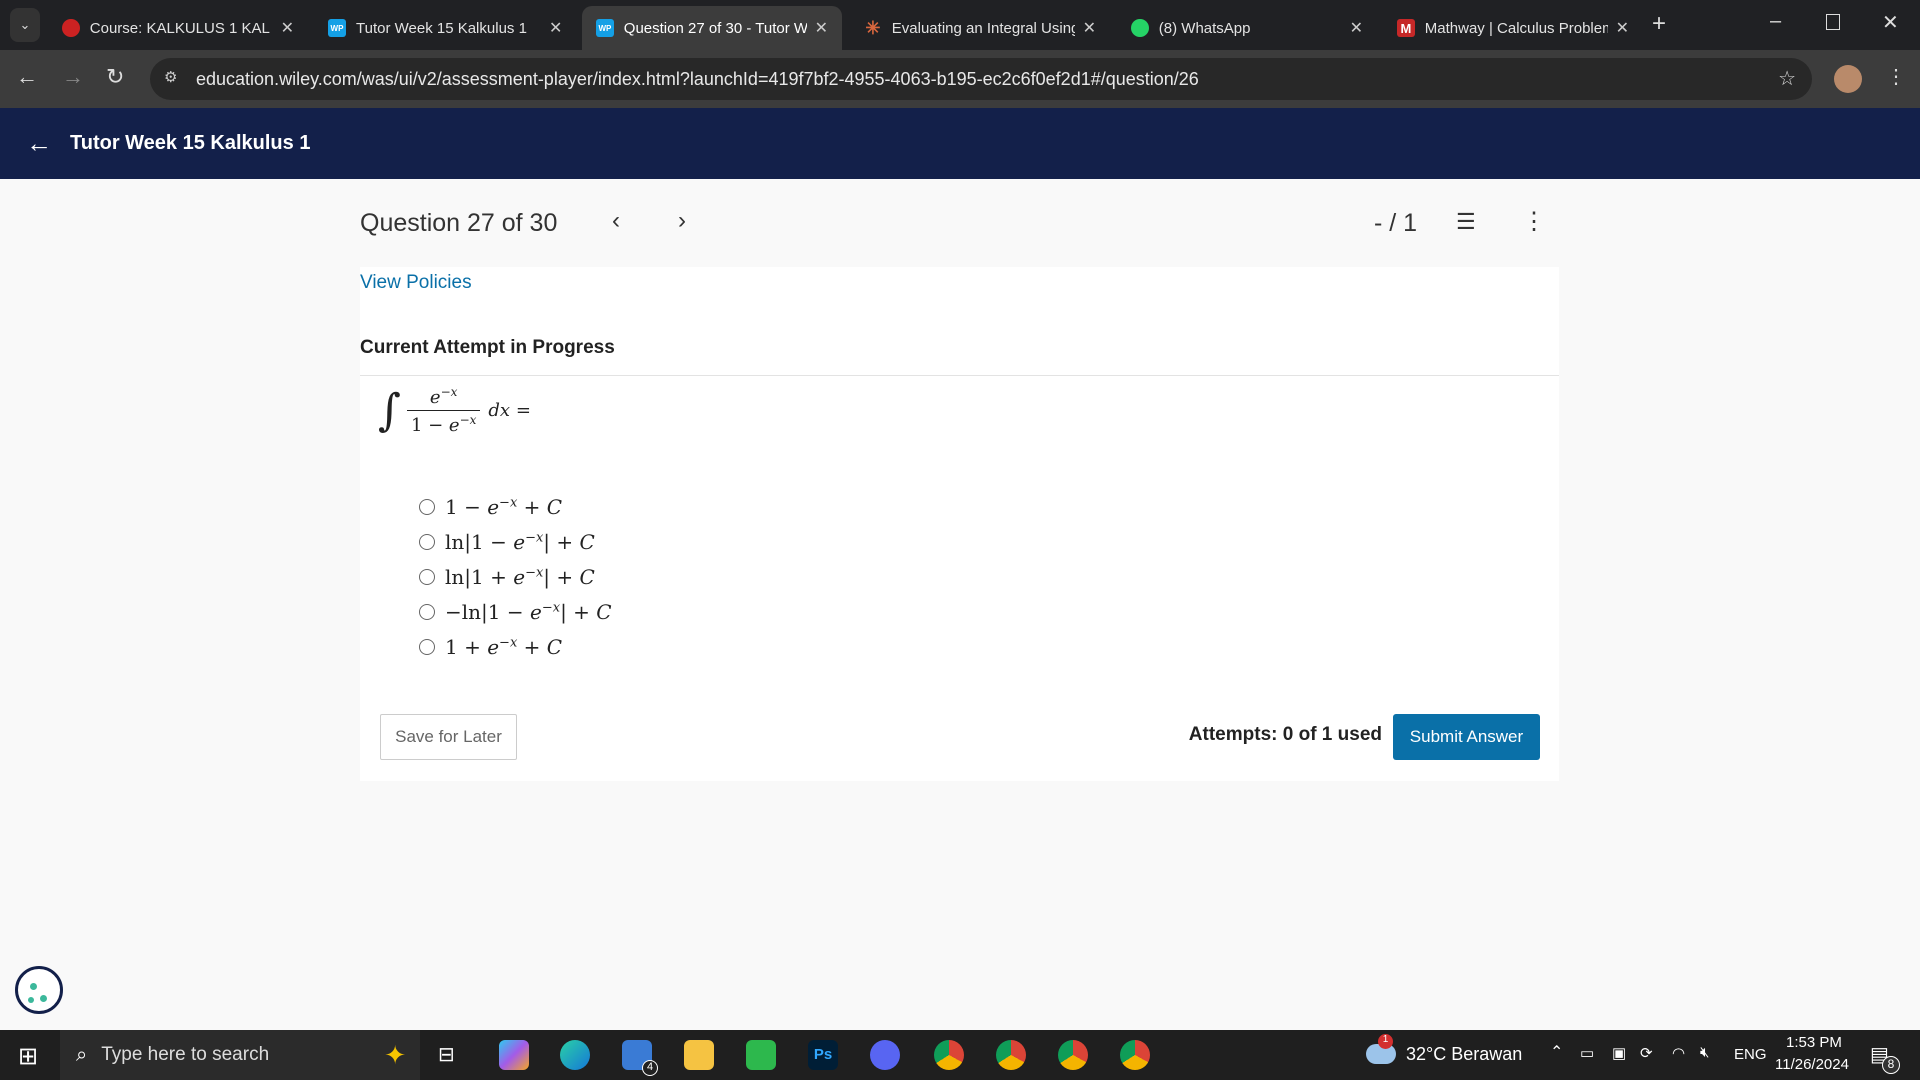 The width and height of the screenshot is (1920, 1080). What do you see at coordinates (1534, 221) in the screenshot?
I see `more-options-icon: ⋮` at bounding box center [1534, 221].